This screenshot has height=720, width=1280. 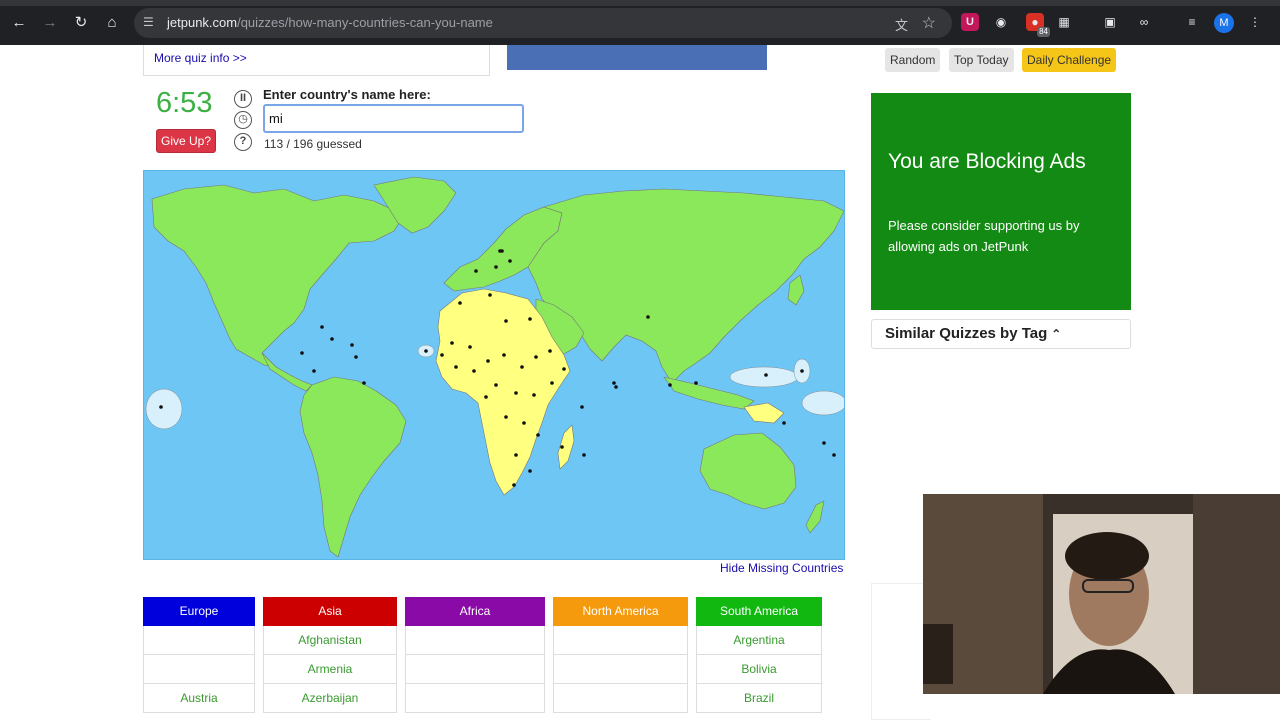 I want to click on continent-column-north-america: North America, so click(x=620, y=655).